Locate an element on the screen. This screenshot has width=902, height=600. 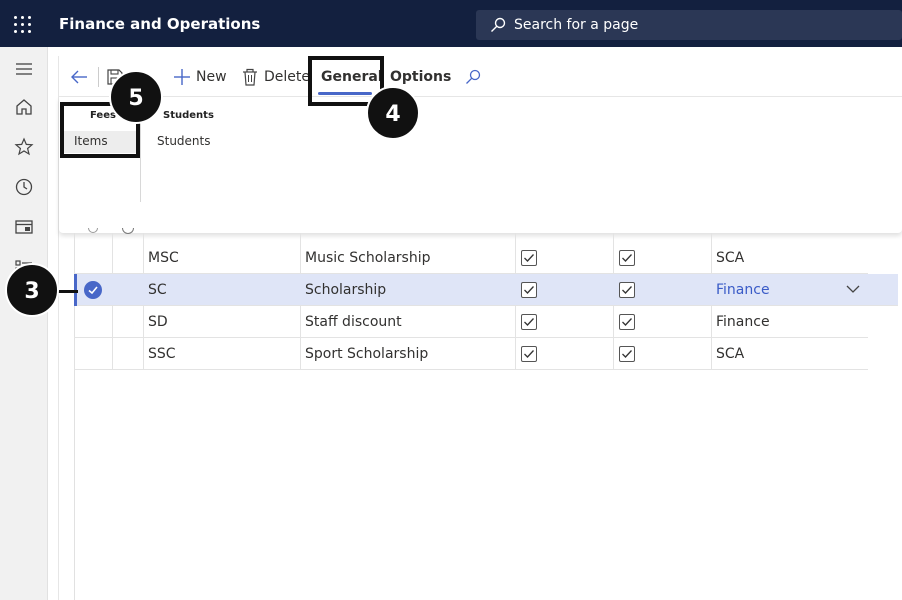
new-label: New is located at coordinates (211, 77).